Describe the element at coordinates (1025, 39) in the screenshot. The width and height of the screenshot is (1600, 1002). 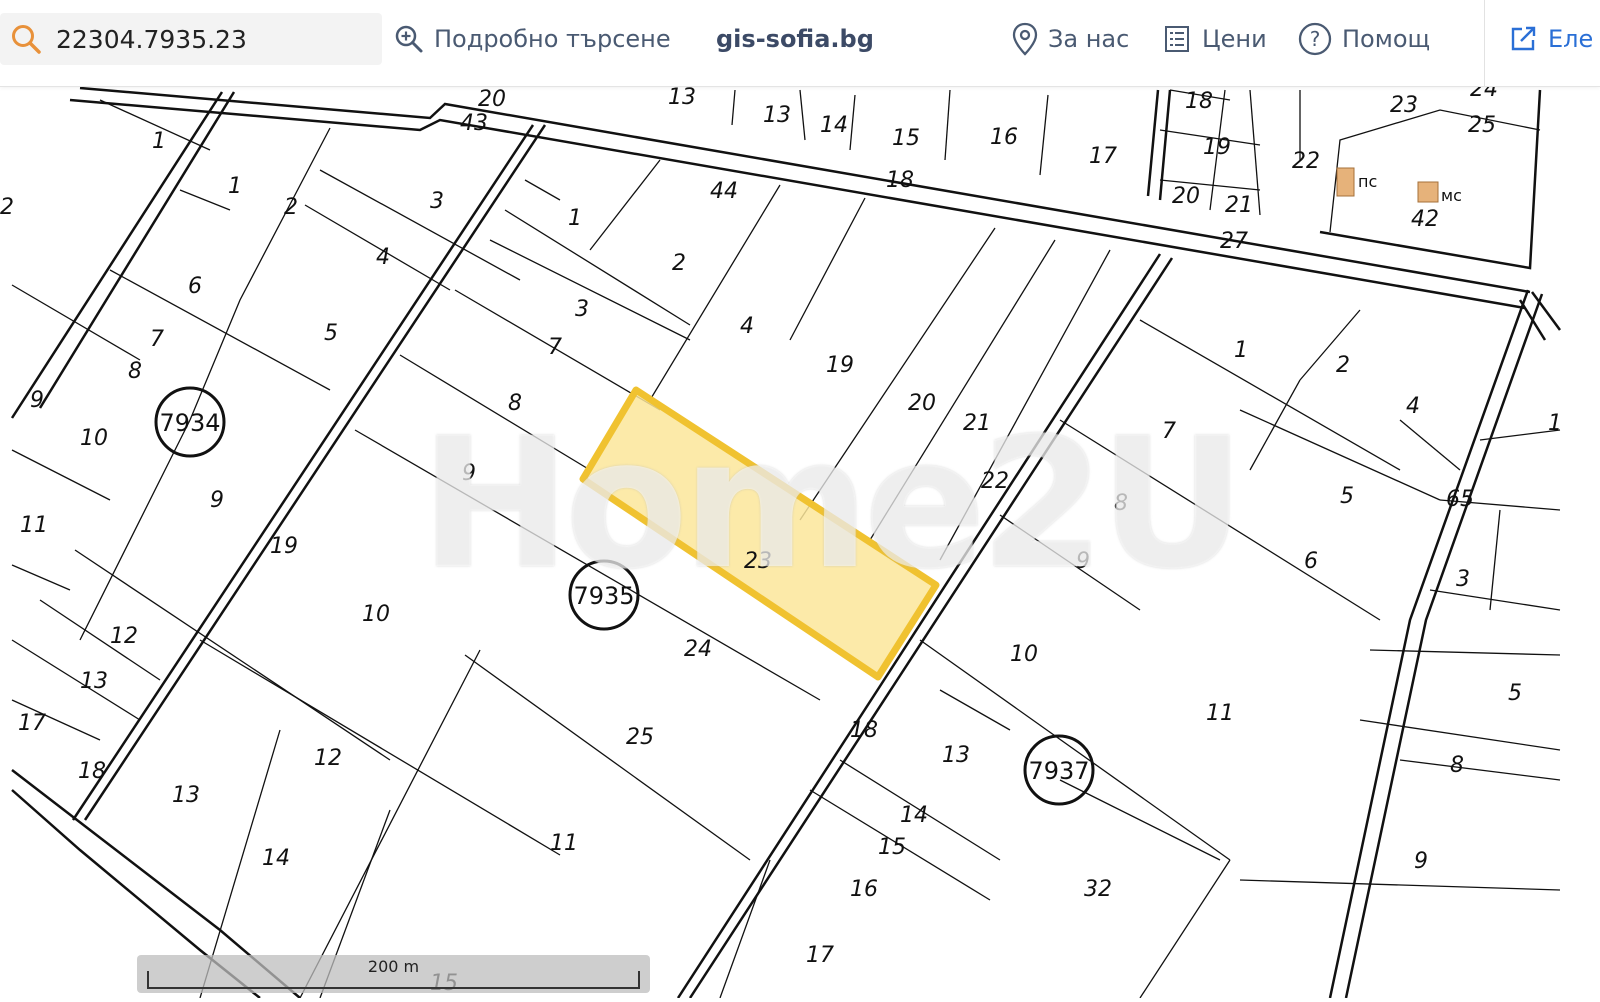
I see `location-pin-icon` at that location.